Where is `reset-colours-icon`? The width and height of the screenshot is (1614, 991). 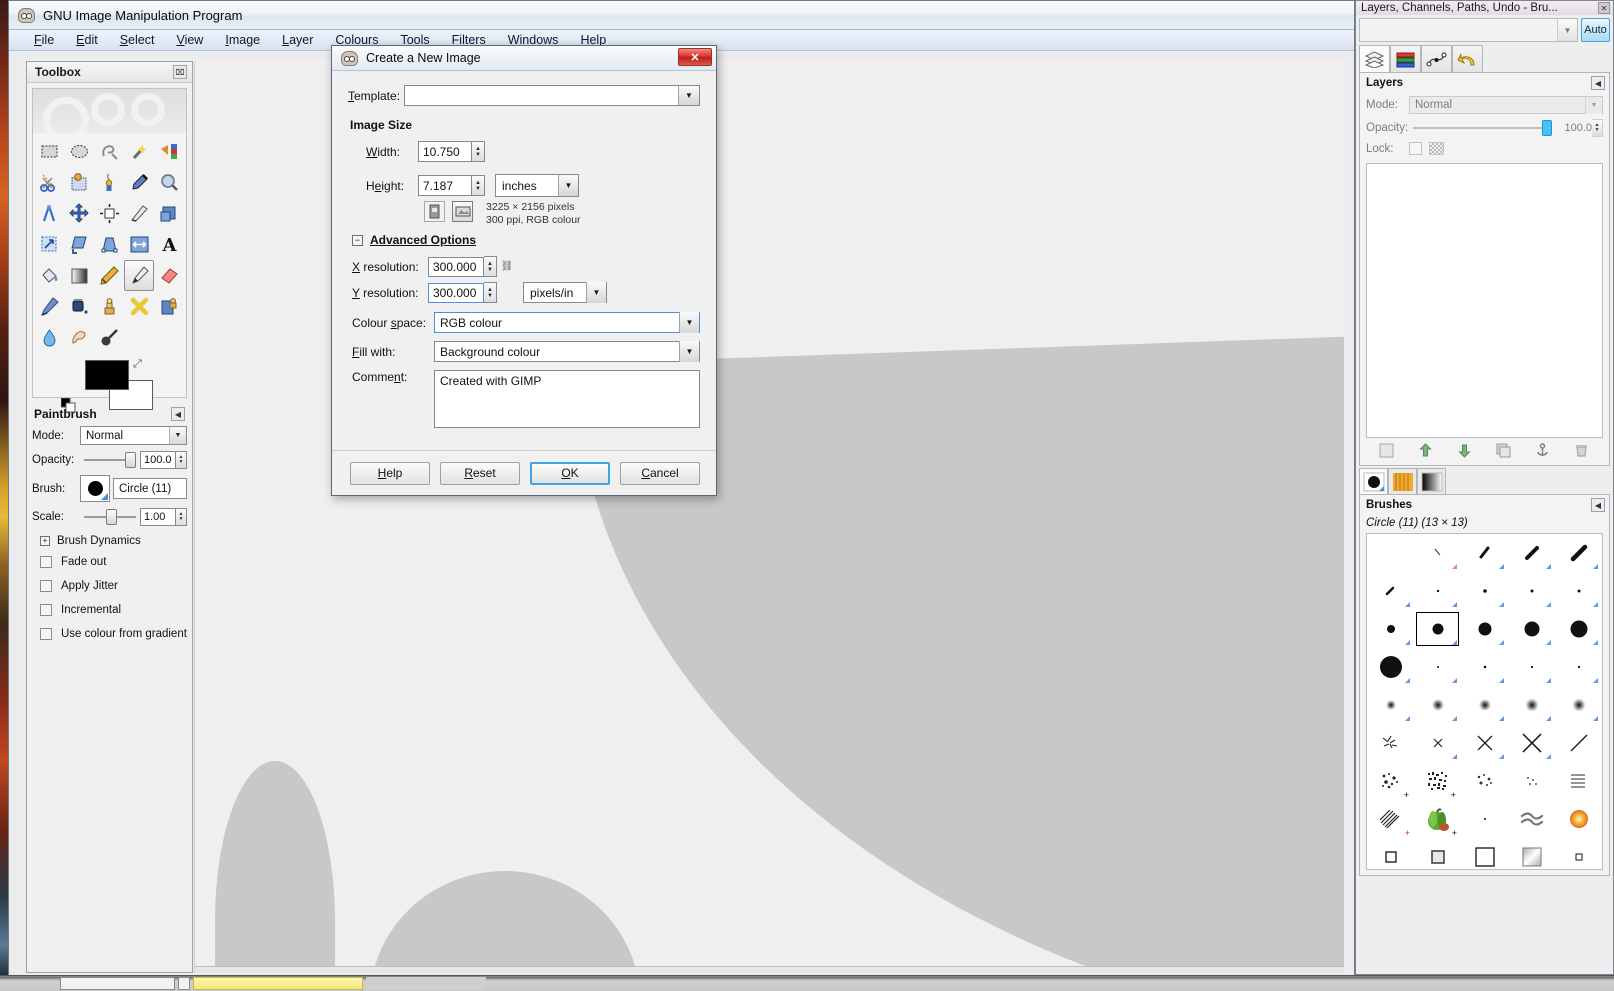 reset-colours-icon is located at coordinates (68, 405).